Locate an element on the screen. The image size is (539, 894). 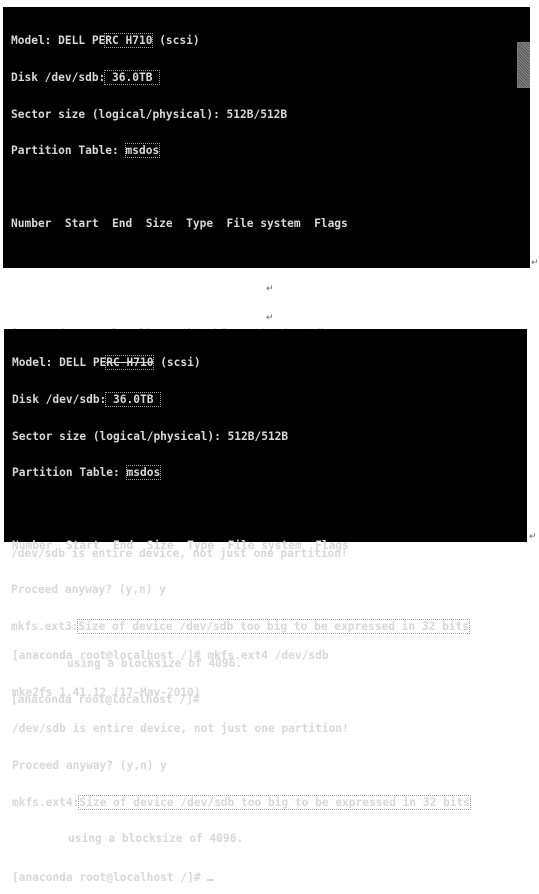
shell-prompt: [anaconda root@localhost /]# is located at coordinates (269, 876).